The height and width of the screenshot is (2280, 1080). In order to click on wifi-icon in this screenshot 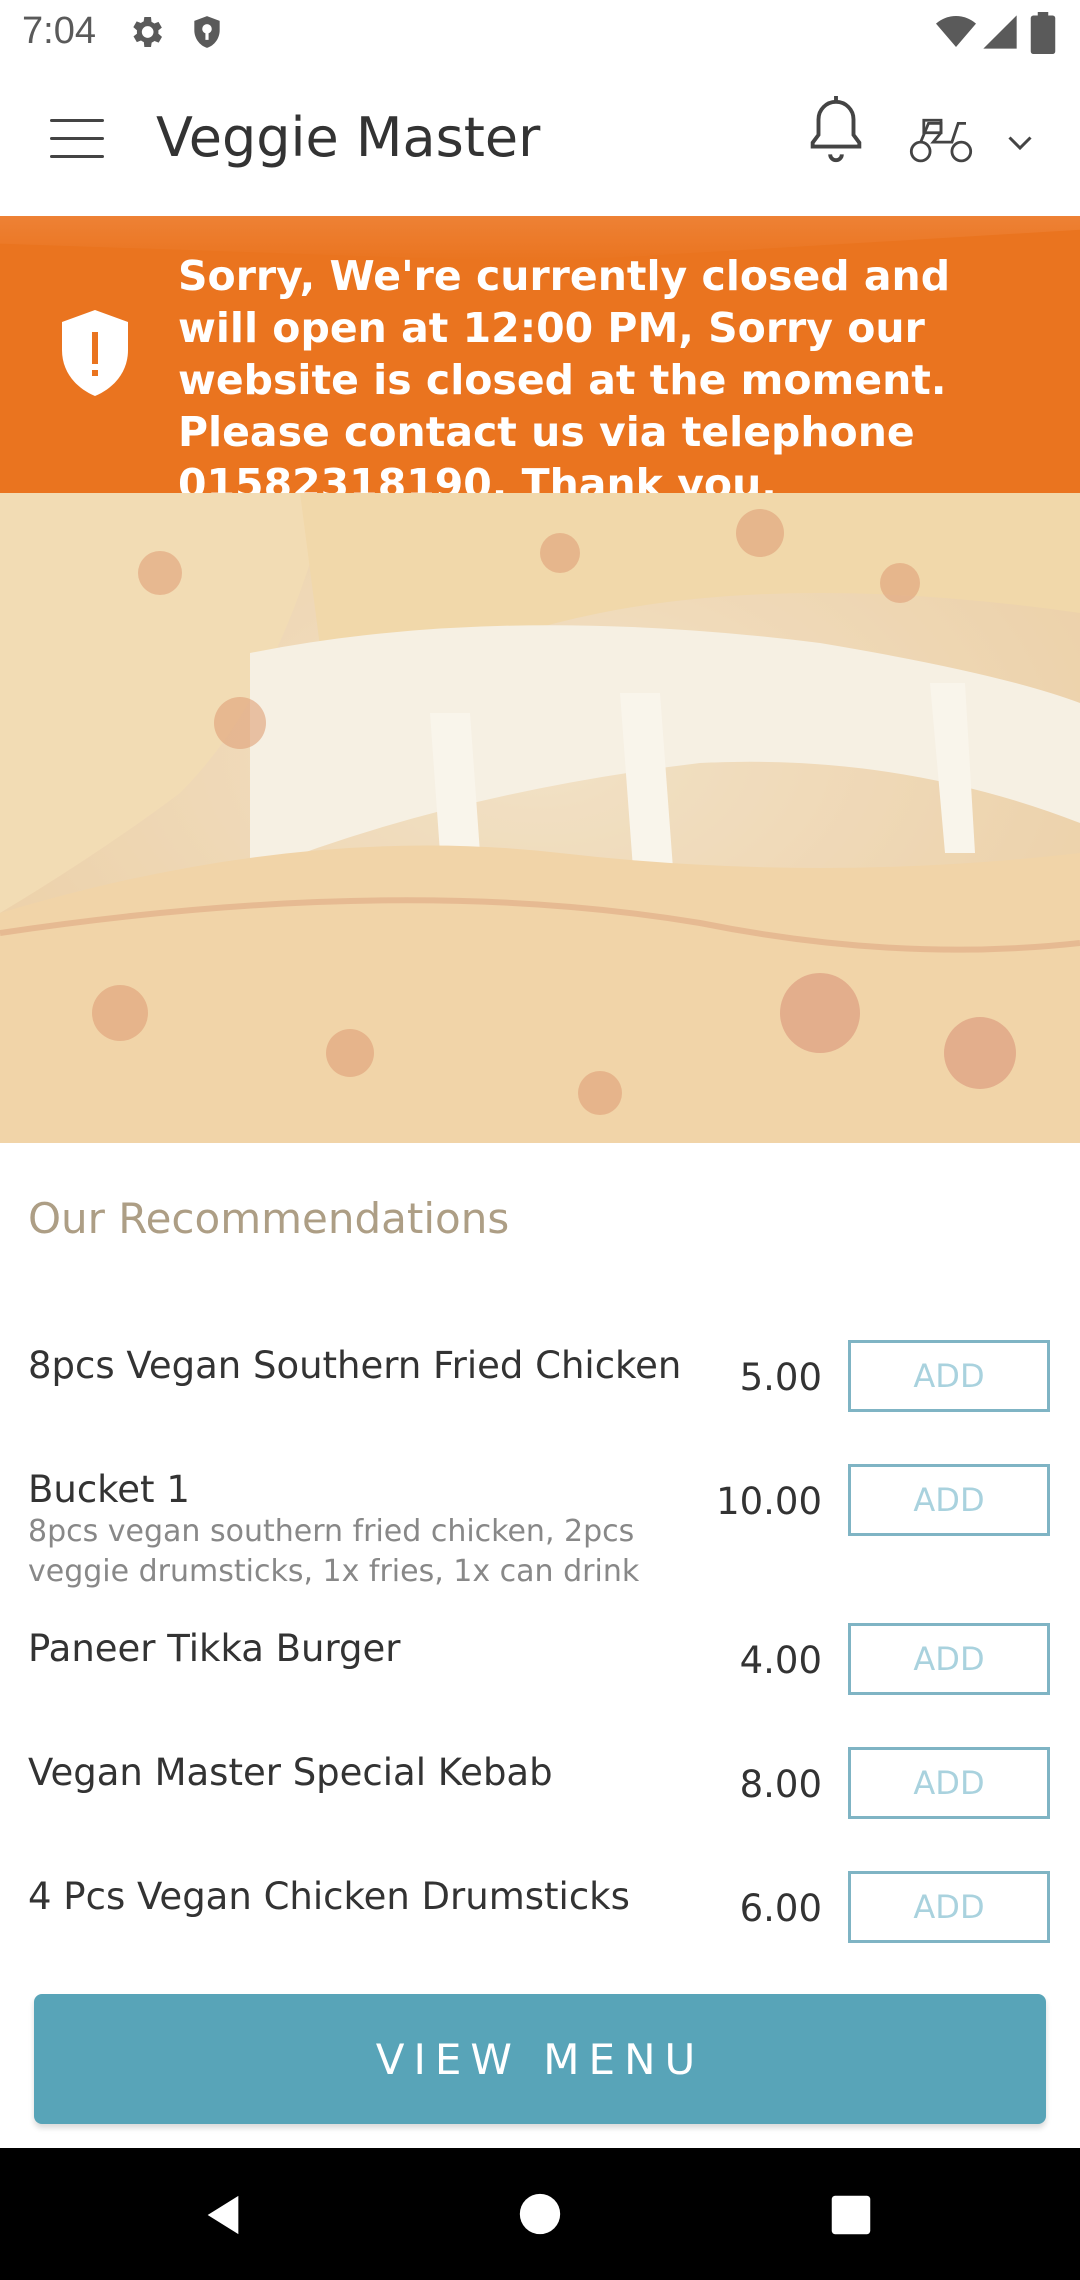, I will do `click(956, 31)`.